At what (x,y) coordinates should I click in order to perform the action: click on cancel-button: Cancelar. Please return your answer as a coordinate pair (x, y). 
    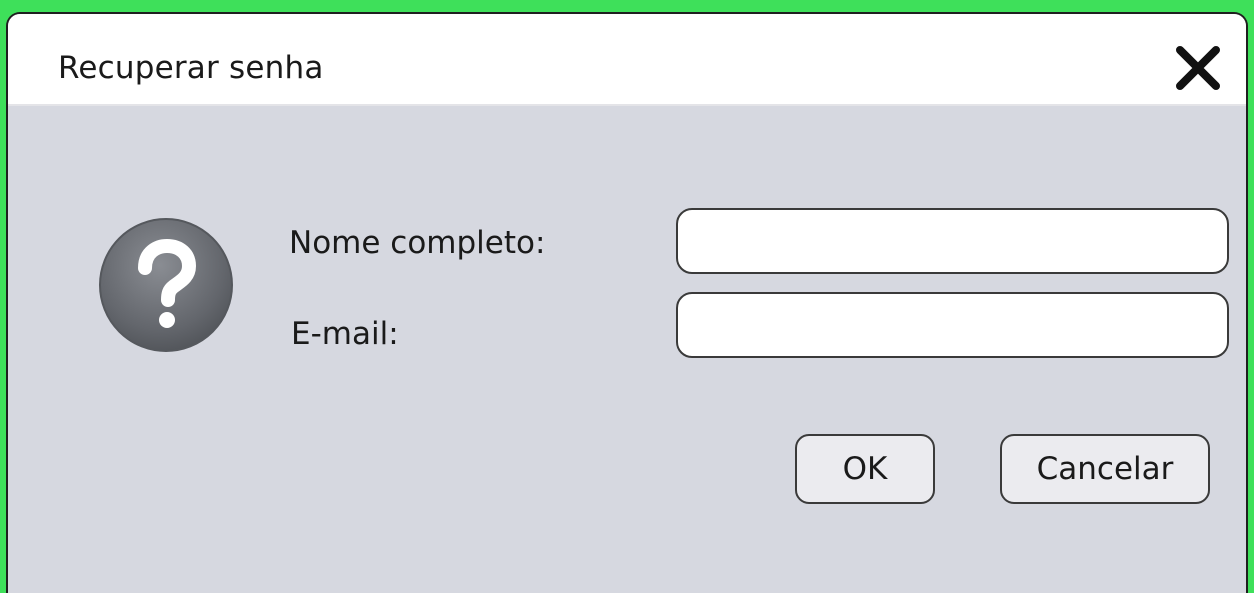
    Looking at the image, I should click on (1105, 469).